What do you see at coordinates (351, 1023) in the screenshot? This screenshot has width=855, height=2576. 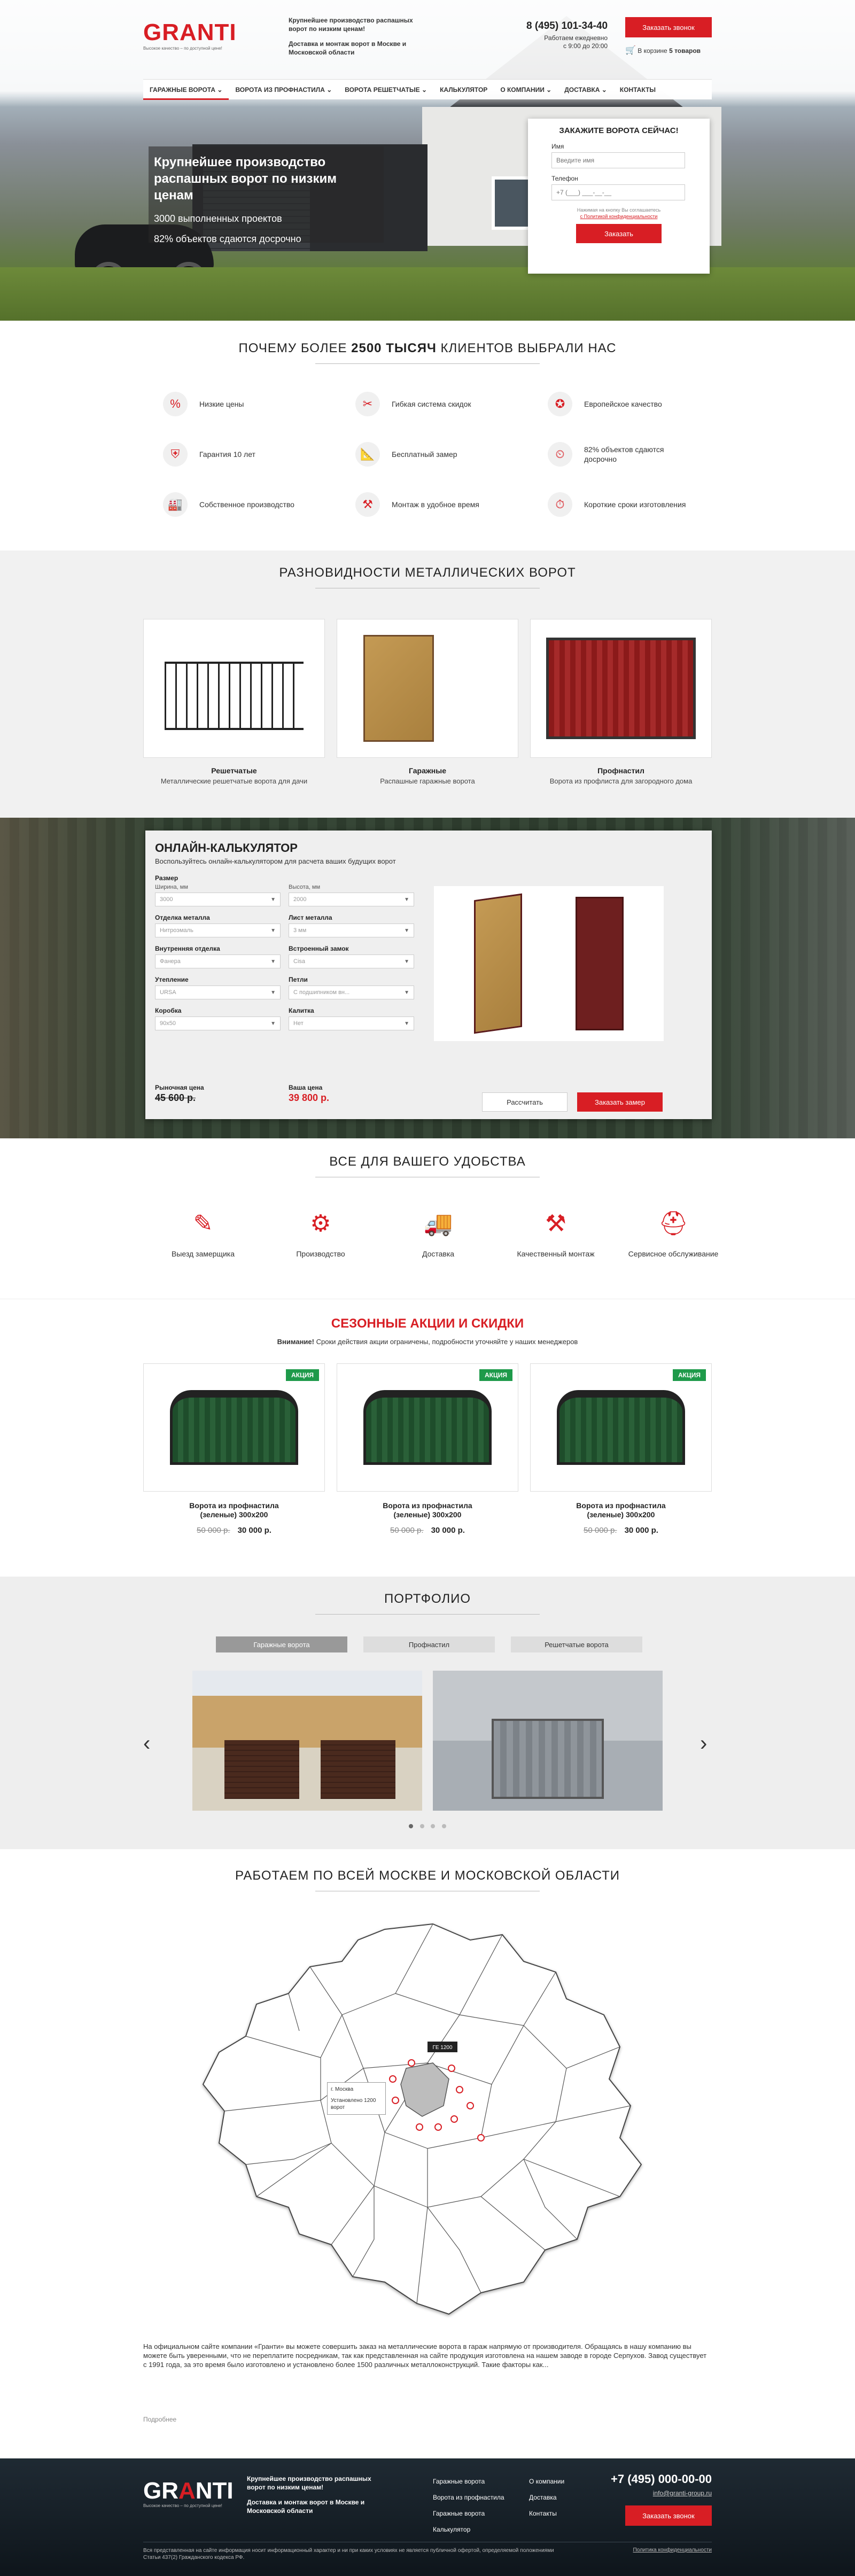 I see `wicket-select: Нет ▼` at bounding box center [351, 1023].